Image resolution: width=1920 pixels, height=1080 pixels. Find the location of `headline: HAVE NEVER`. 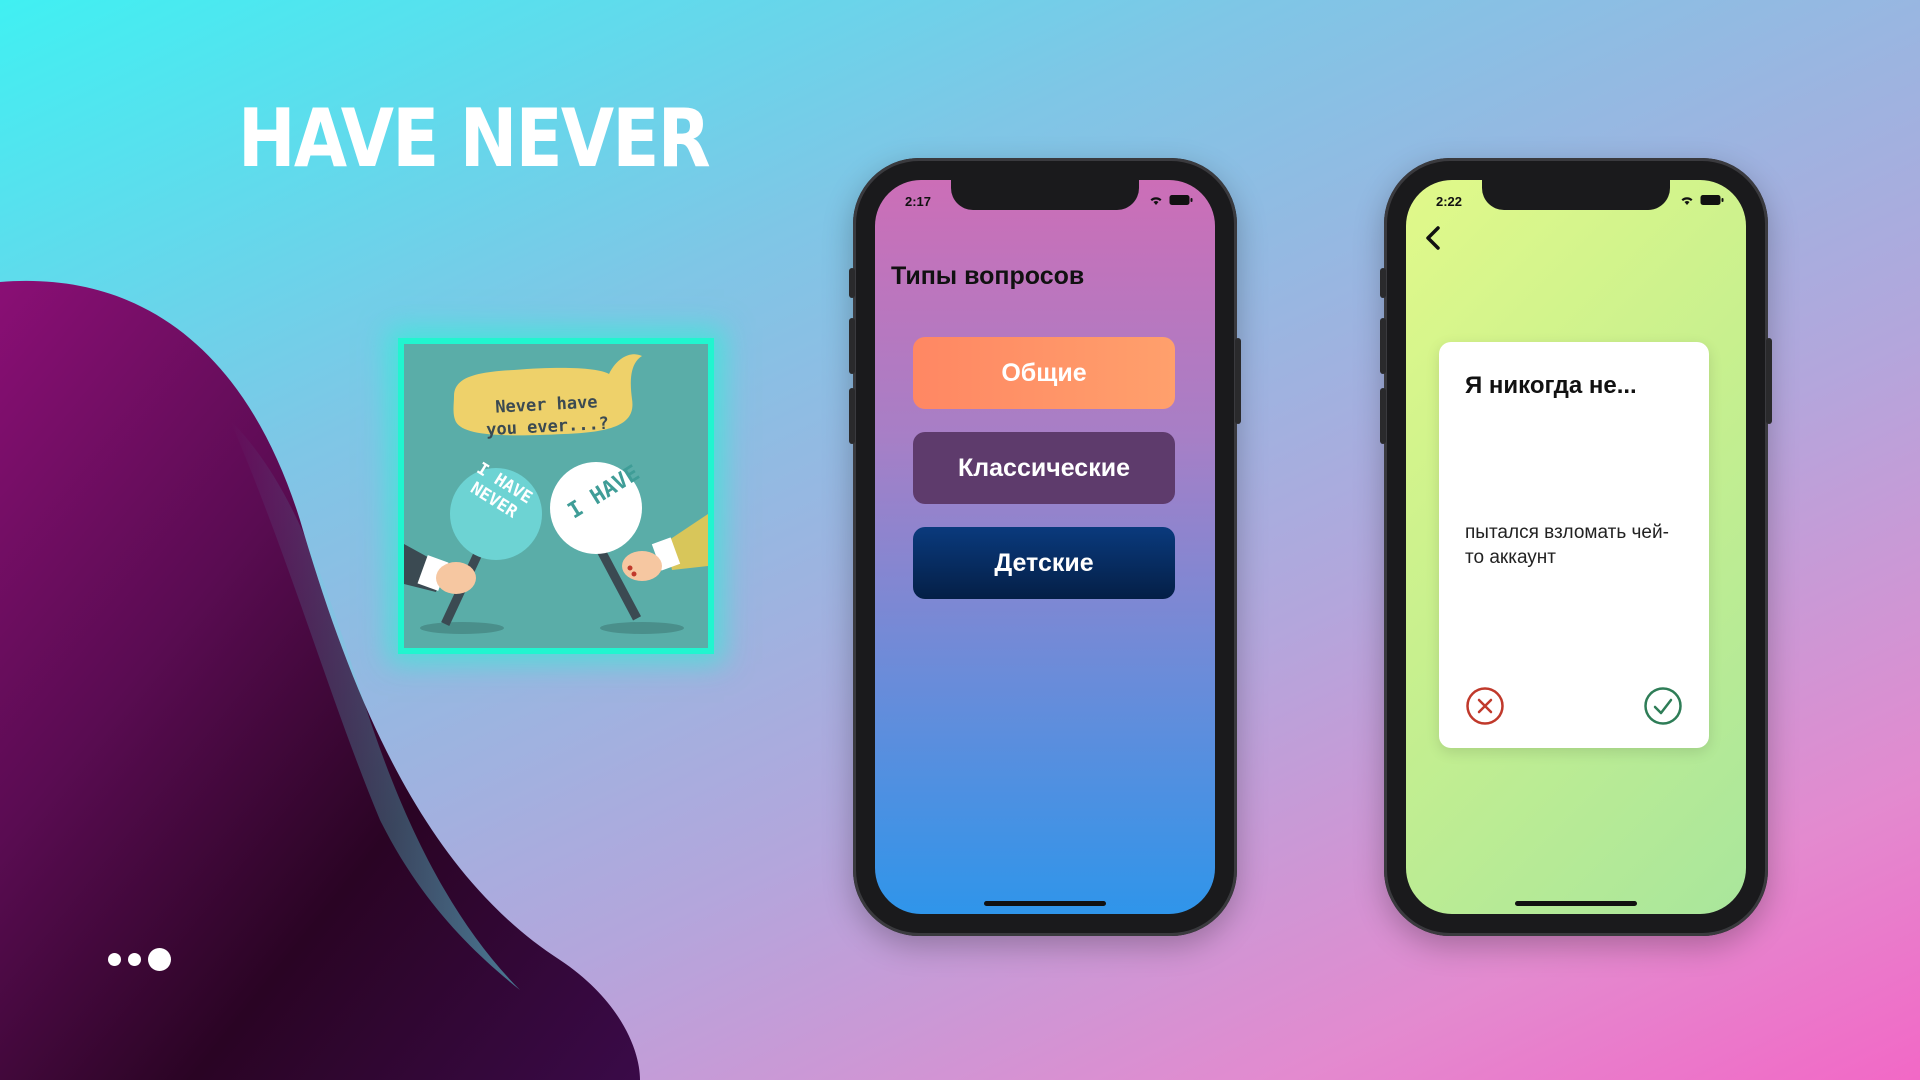

headline: HAVE NEVER is located at coordinates (474, 138).